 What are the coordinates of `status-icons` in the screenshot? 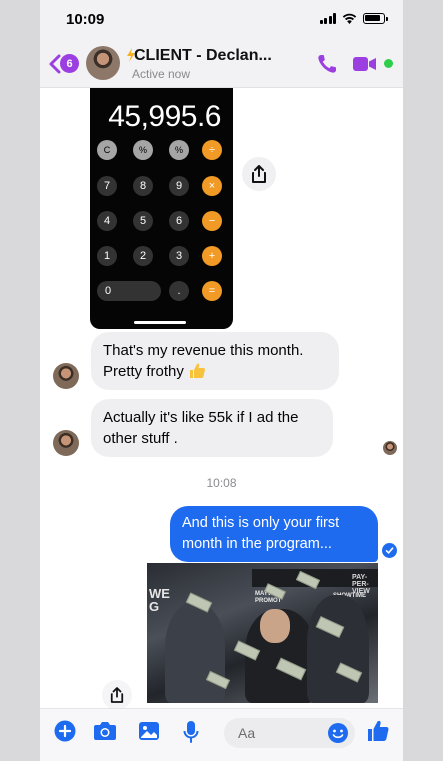 It's located at (353, 18).